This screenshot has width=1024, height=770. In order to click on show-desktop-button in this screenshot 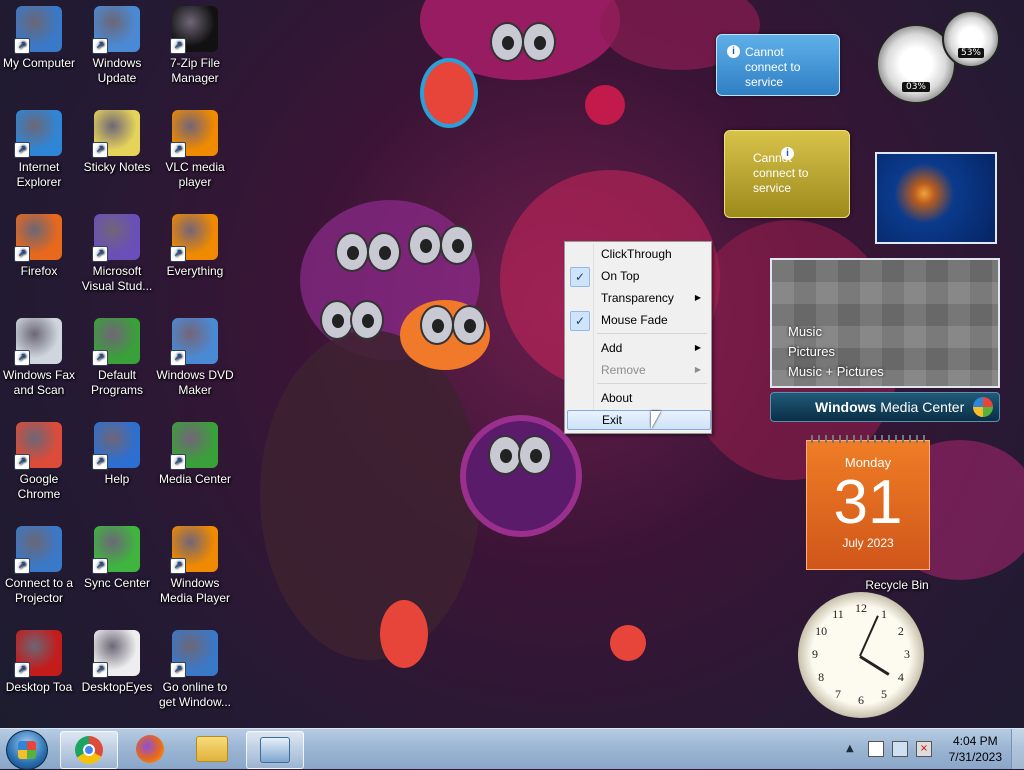, I will do `click(1017, 749)`.